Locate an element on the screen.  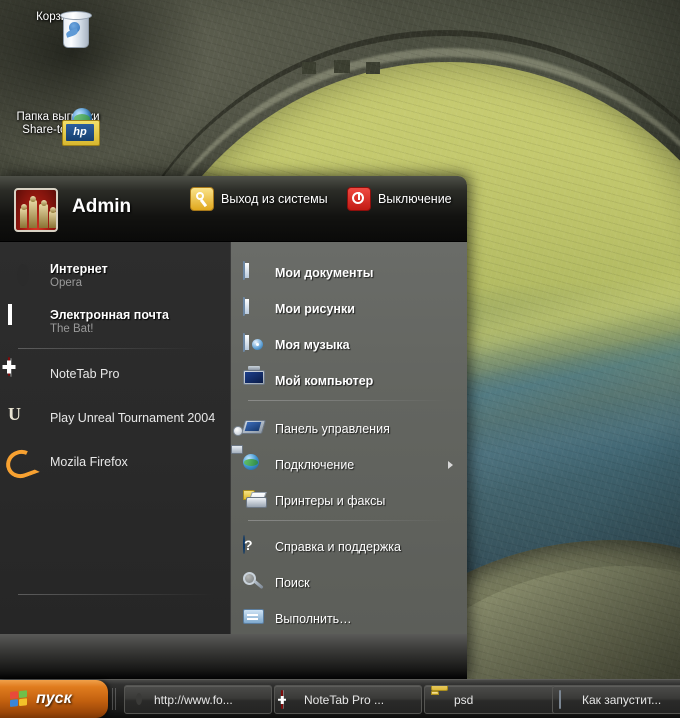
desktop-icon-recycle-bin: Корзина is located at coordinates (58, 28).